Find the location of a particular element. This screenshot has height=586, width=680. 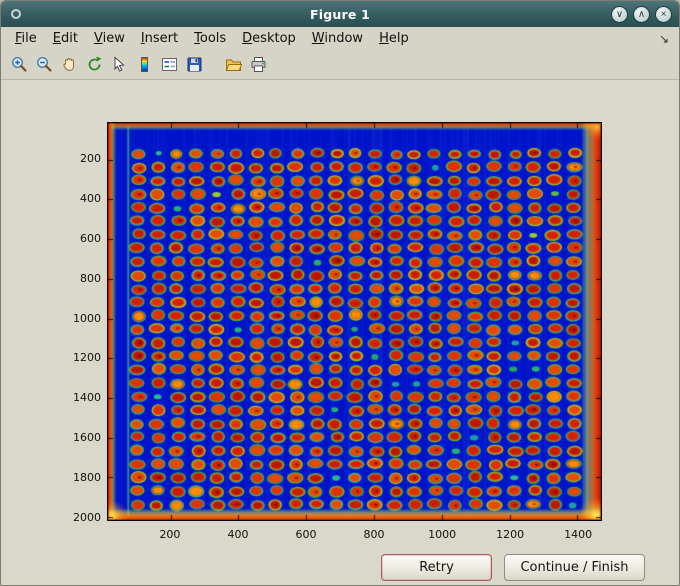

open-file-button is located at coordinates (233, 65).